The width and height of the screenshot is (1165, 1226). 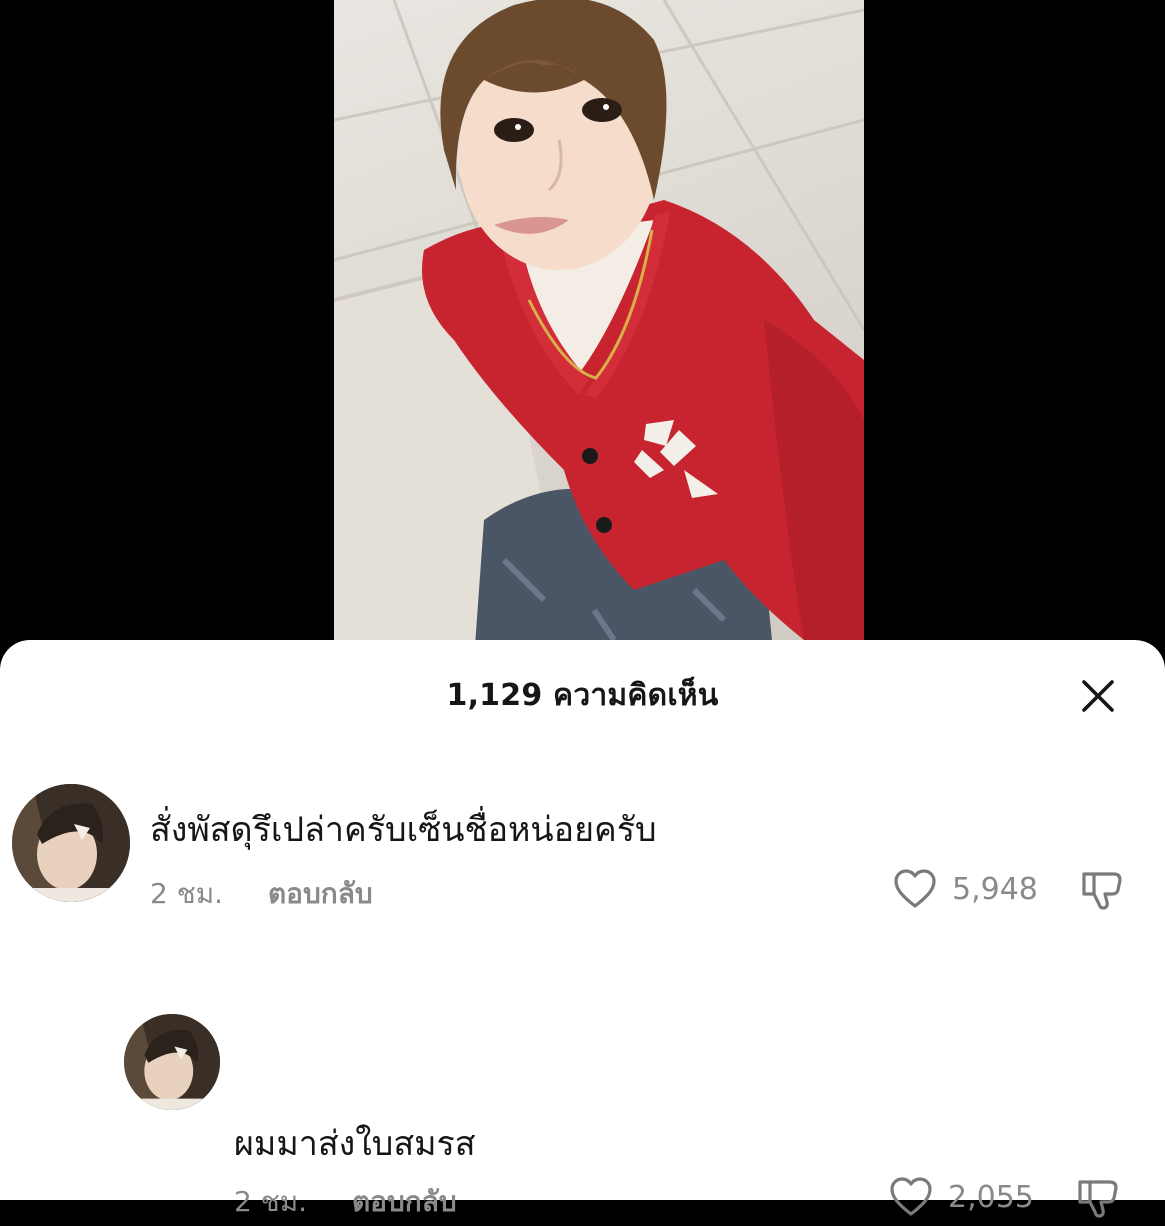 I want to click on comments-count-title: 1,129 ความคิดเห็น, so click(x=582, y=695).